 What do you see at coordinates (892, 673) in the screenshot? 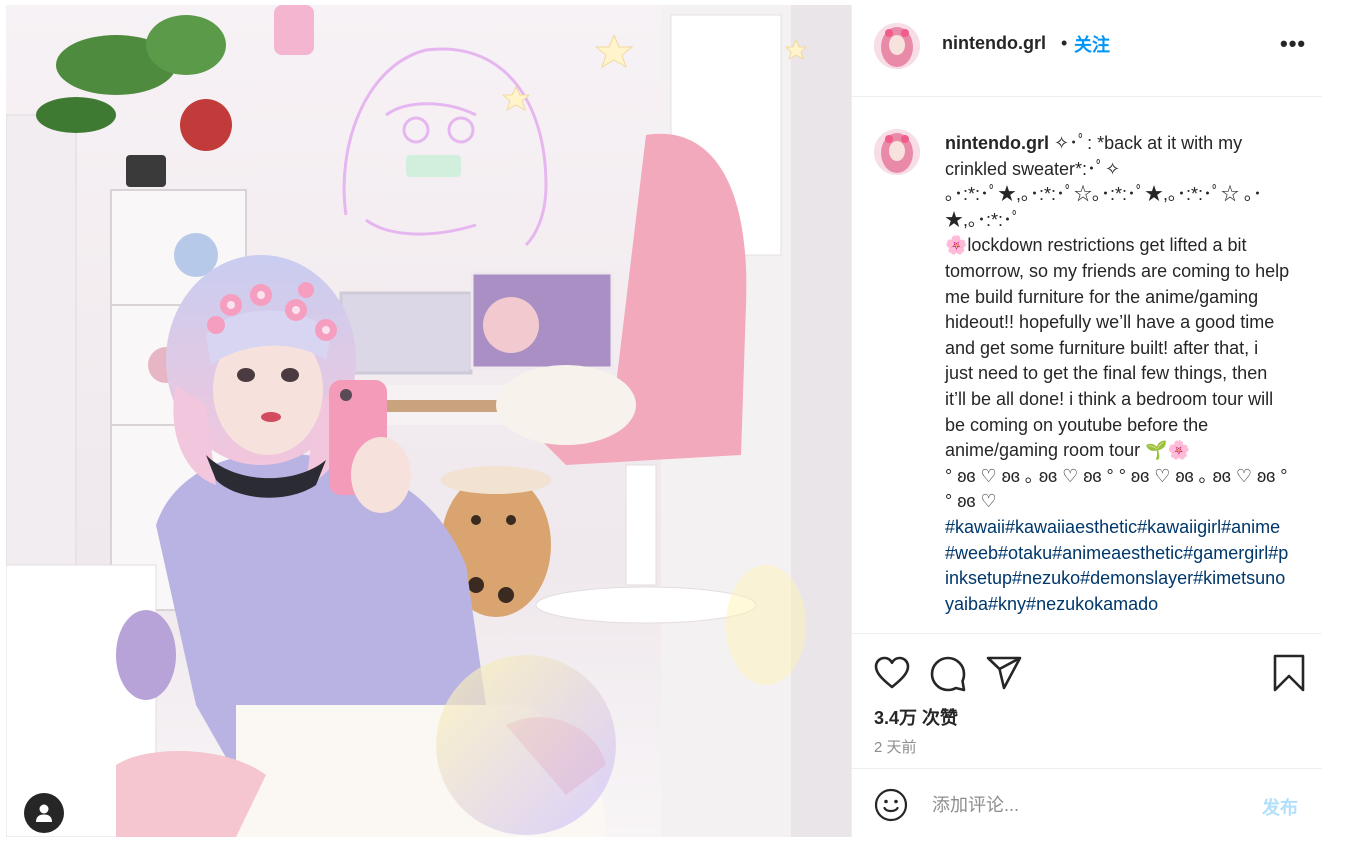
I see `heart-icon` at bounding box center [892, 673].